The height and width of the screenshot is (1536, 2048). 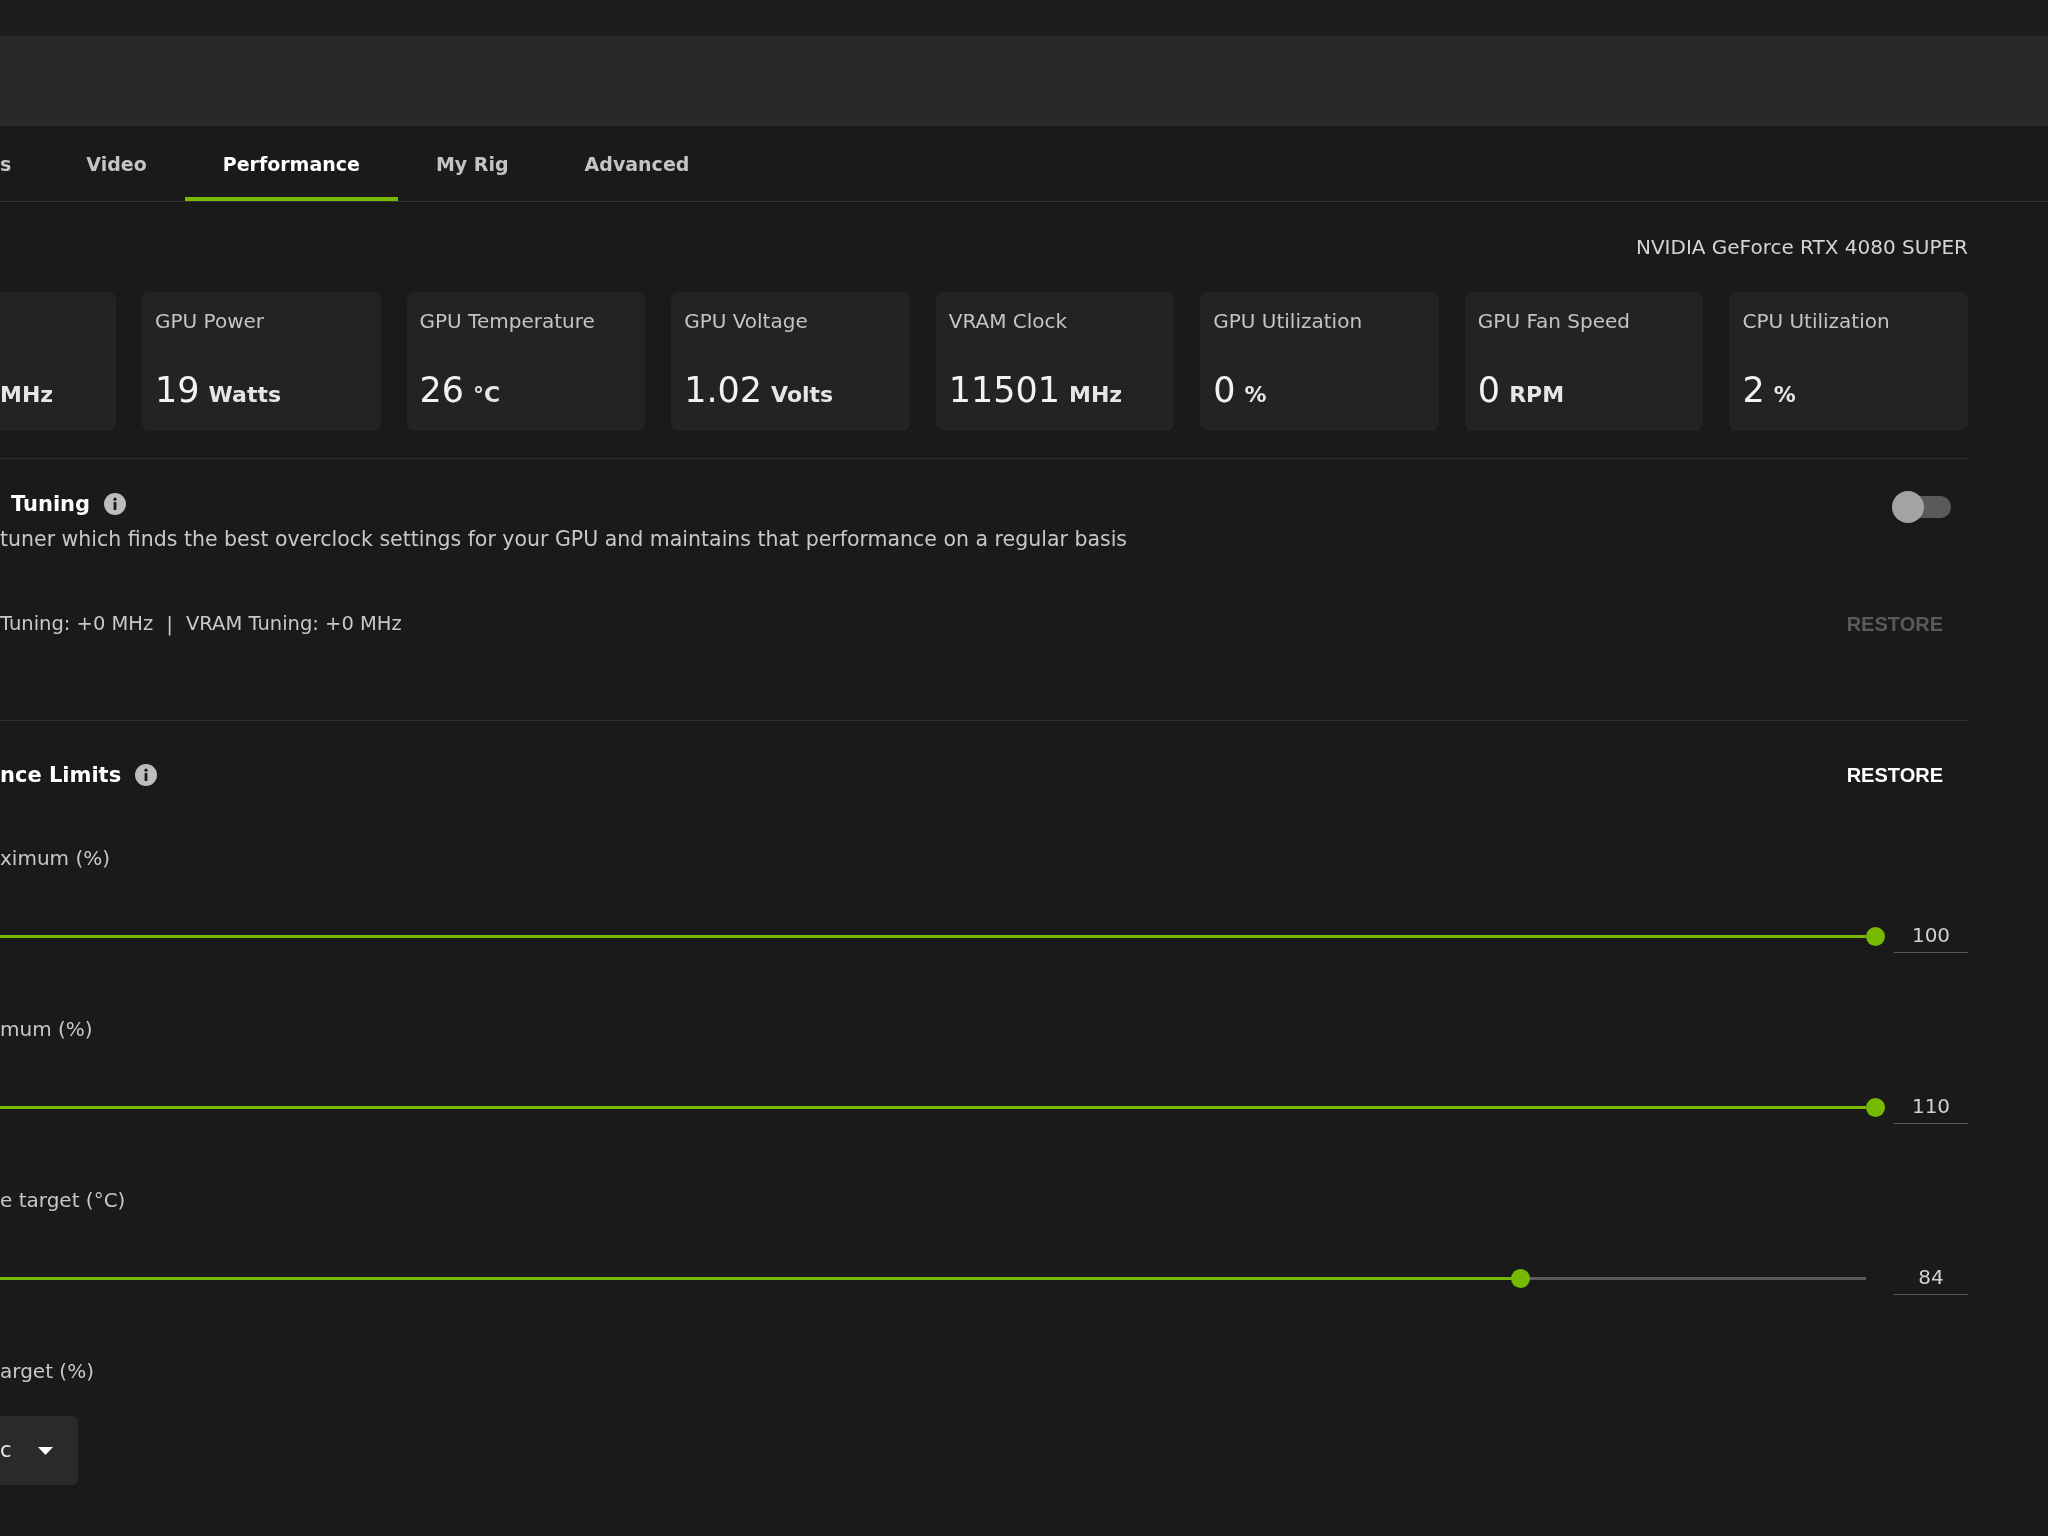 I want to click on metric-value: 11501, so click(x=1004, y=390).